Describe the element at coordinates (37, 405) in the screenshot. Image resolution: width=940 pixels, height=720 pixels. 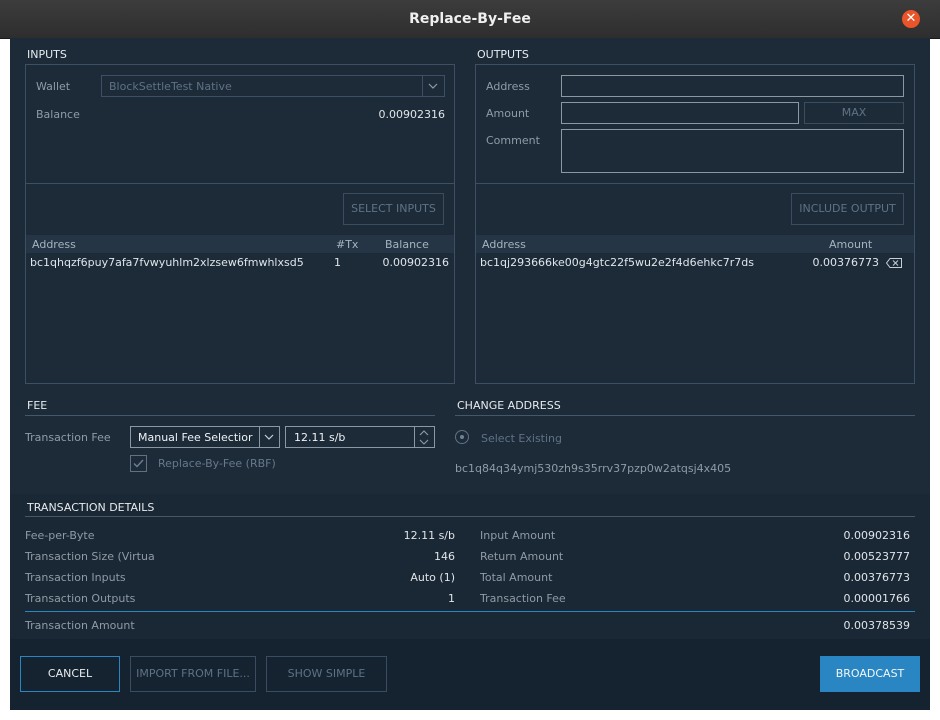
I see `fee-section-title: FEE` at that location.